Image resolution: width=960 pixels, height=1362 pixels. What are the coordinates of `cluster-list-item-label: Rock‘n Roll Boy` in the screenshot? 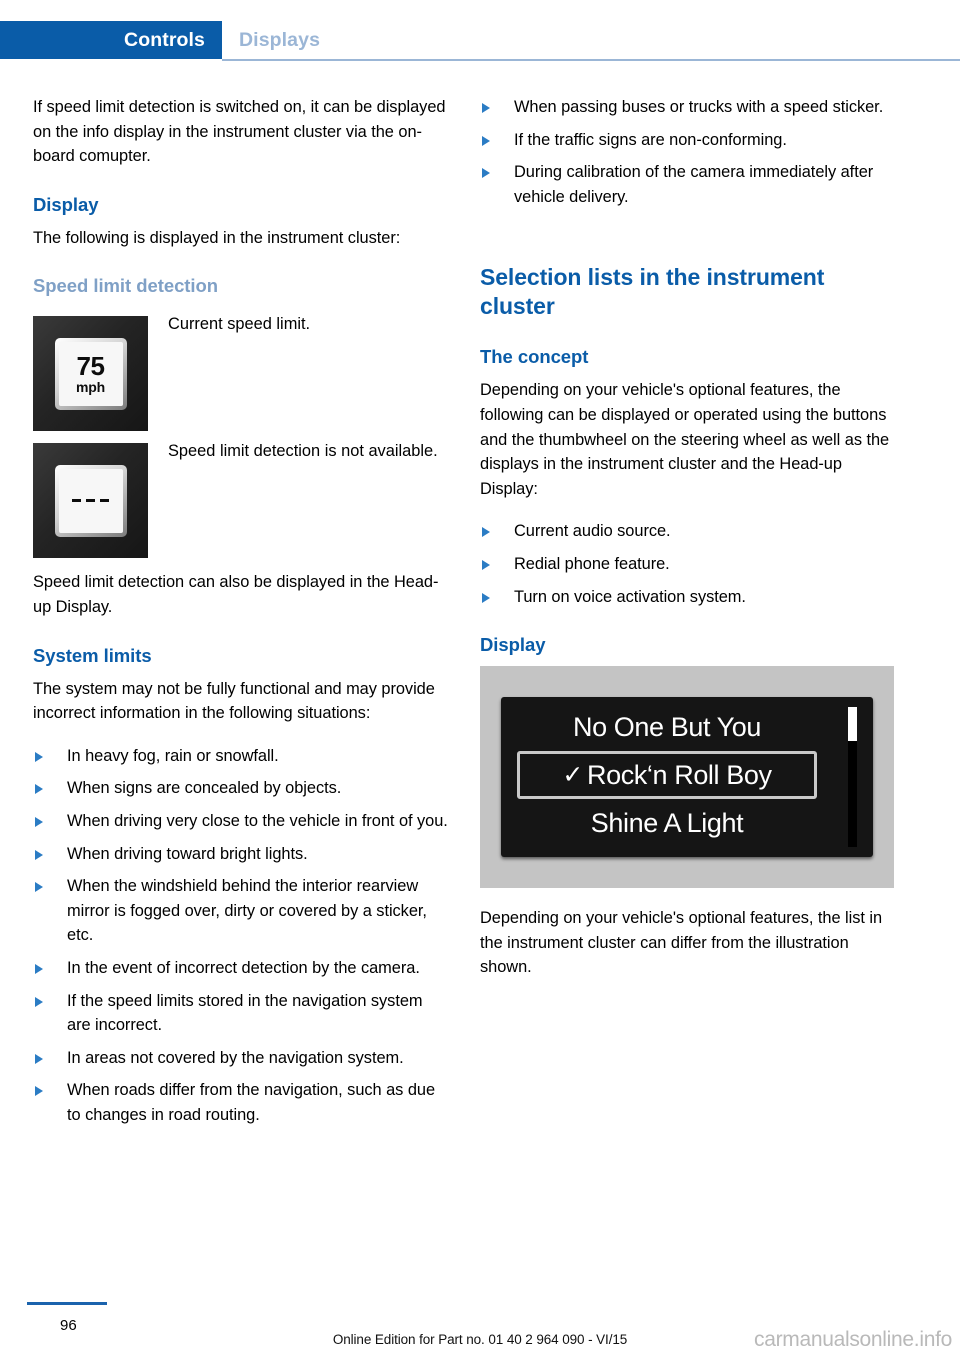 It's located at (679, 775).